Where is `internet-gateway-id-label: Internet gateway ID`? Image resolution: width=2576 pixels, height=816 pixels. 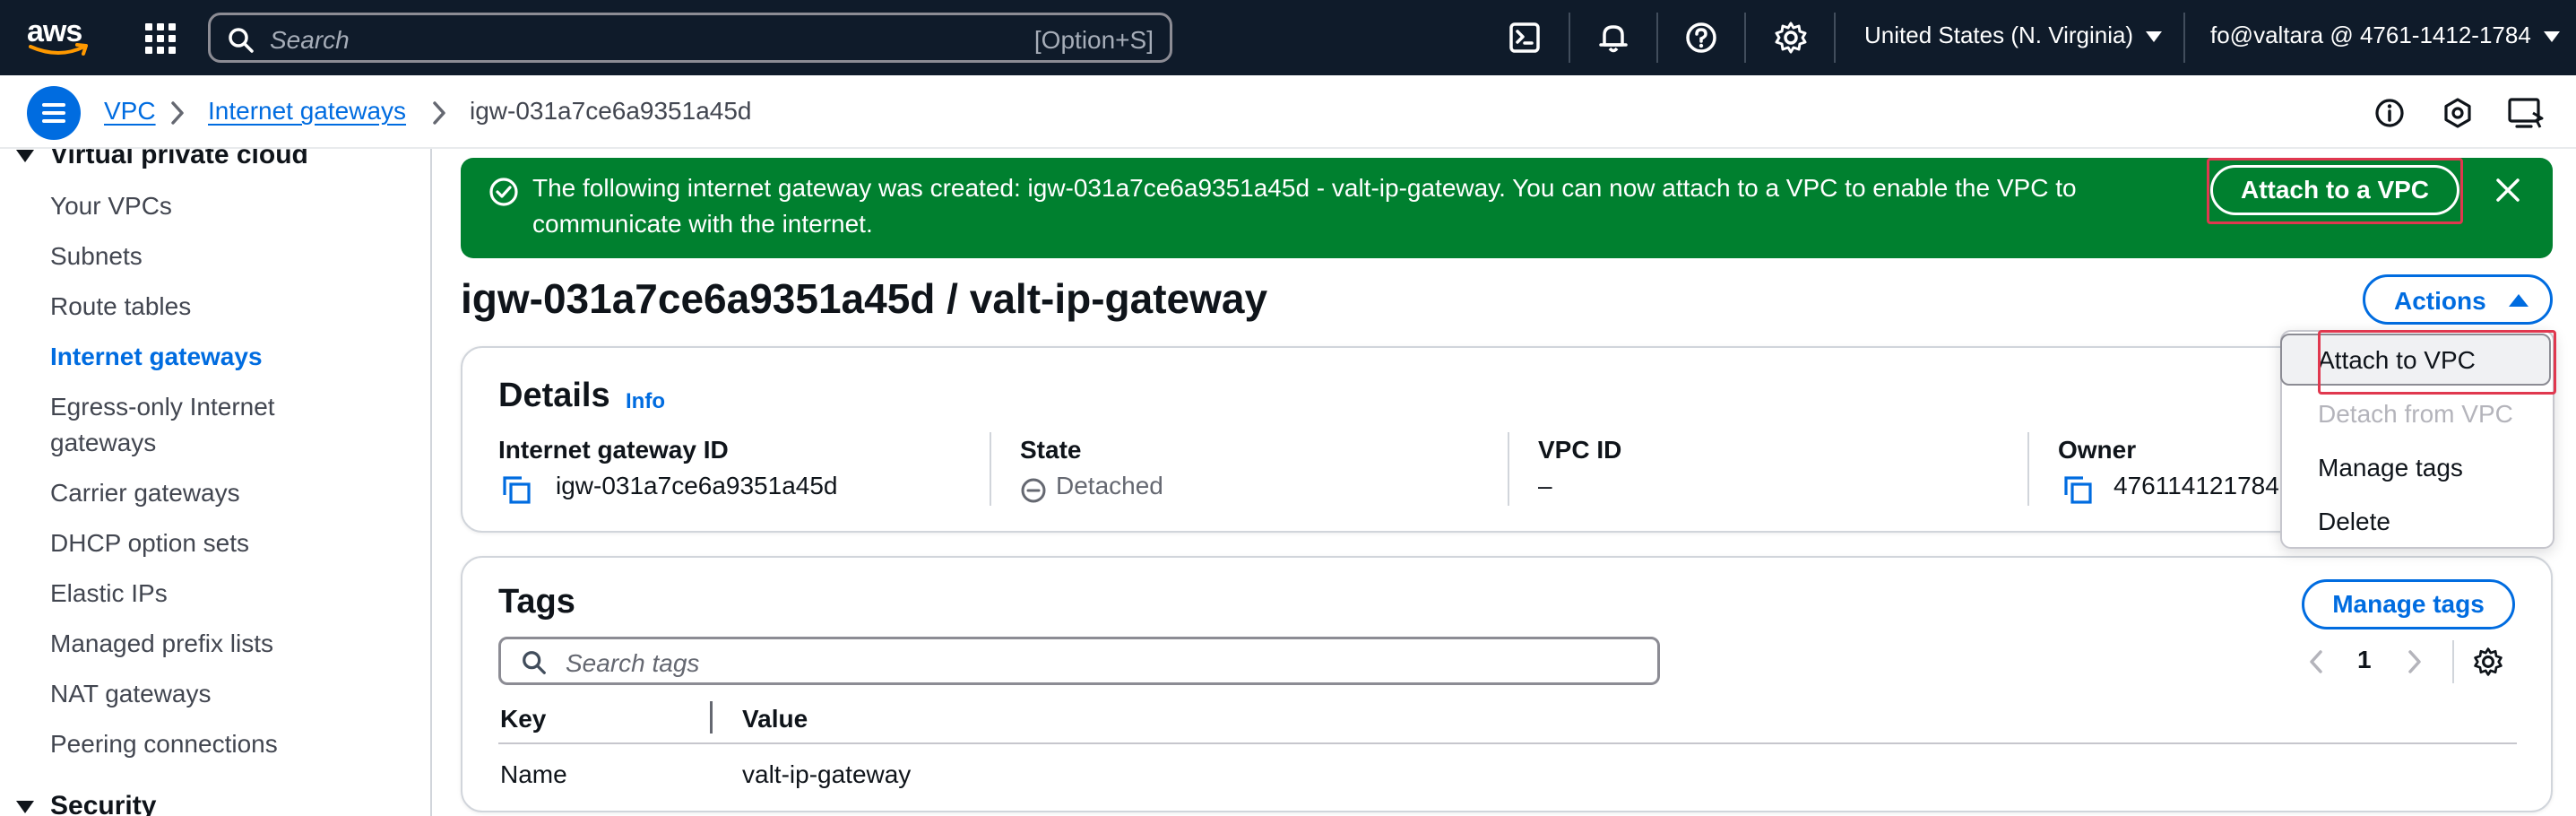
internet-gateway-id-label: Internet gateway ID is located at coordinates (613, 450).